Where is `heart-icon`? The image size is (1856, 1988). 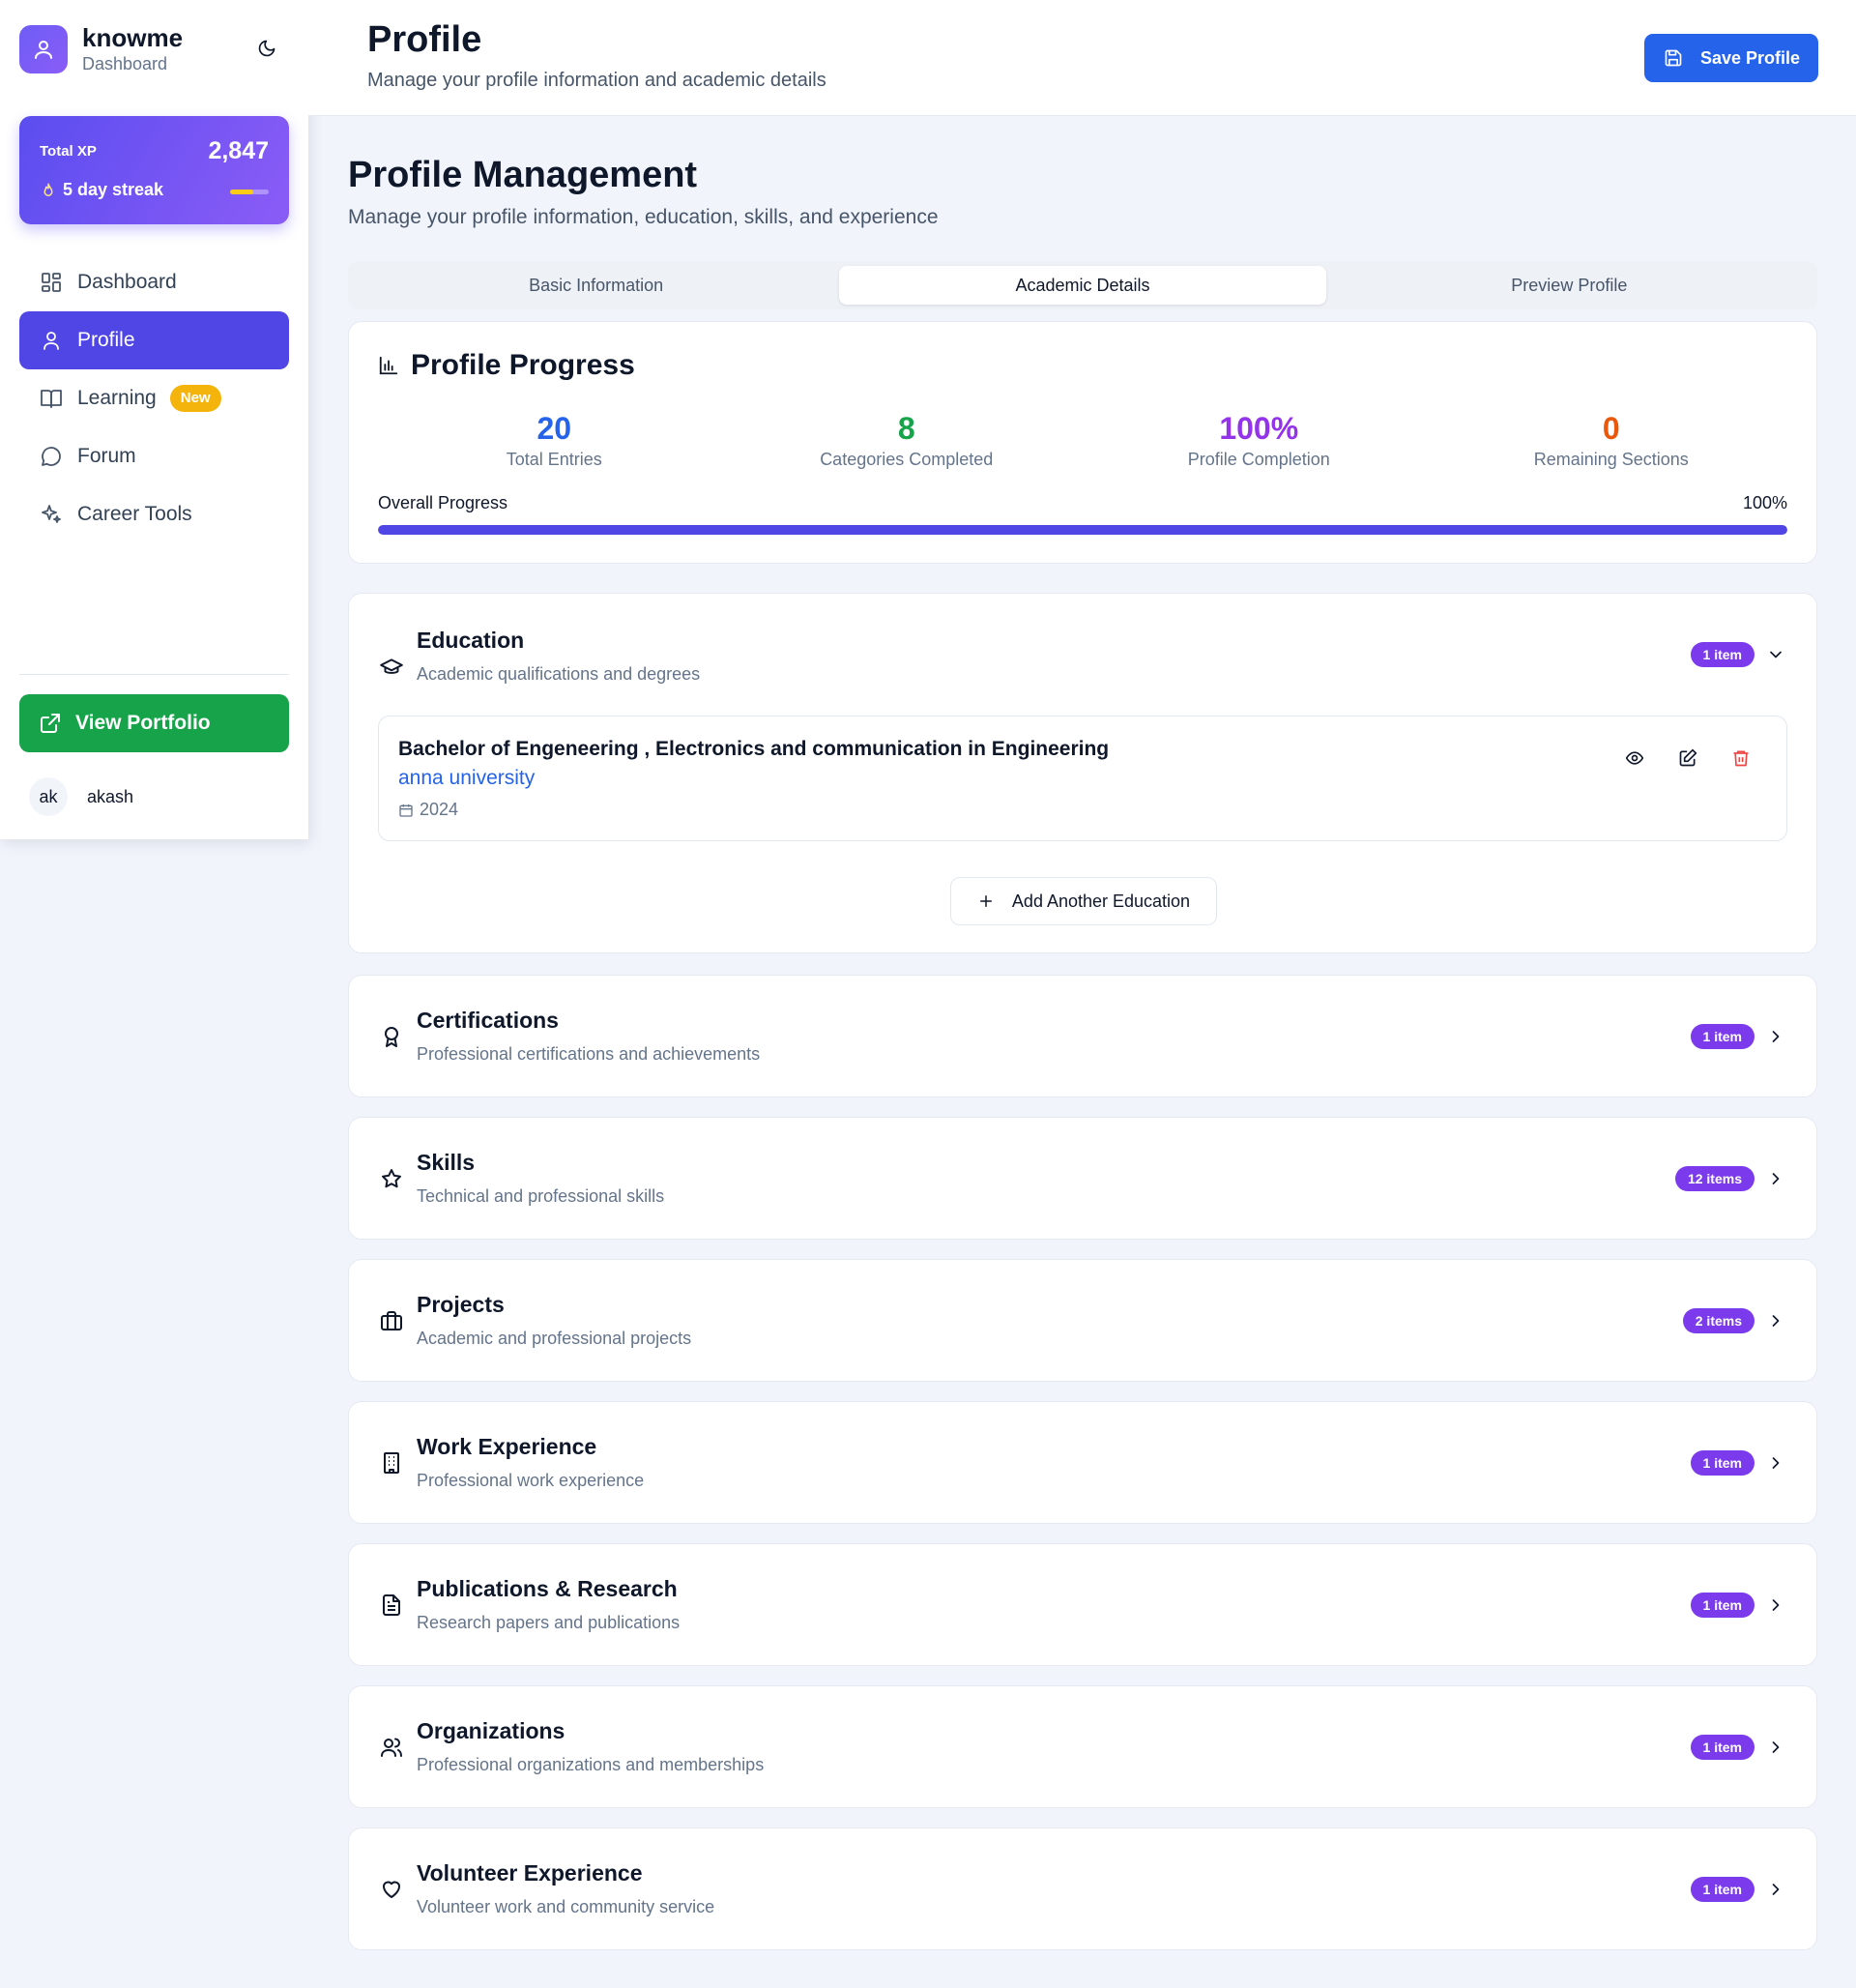 heart-icon is located at coordinates (391, 1889).